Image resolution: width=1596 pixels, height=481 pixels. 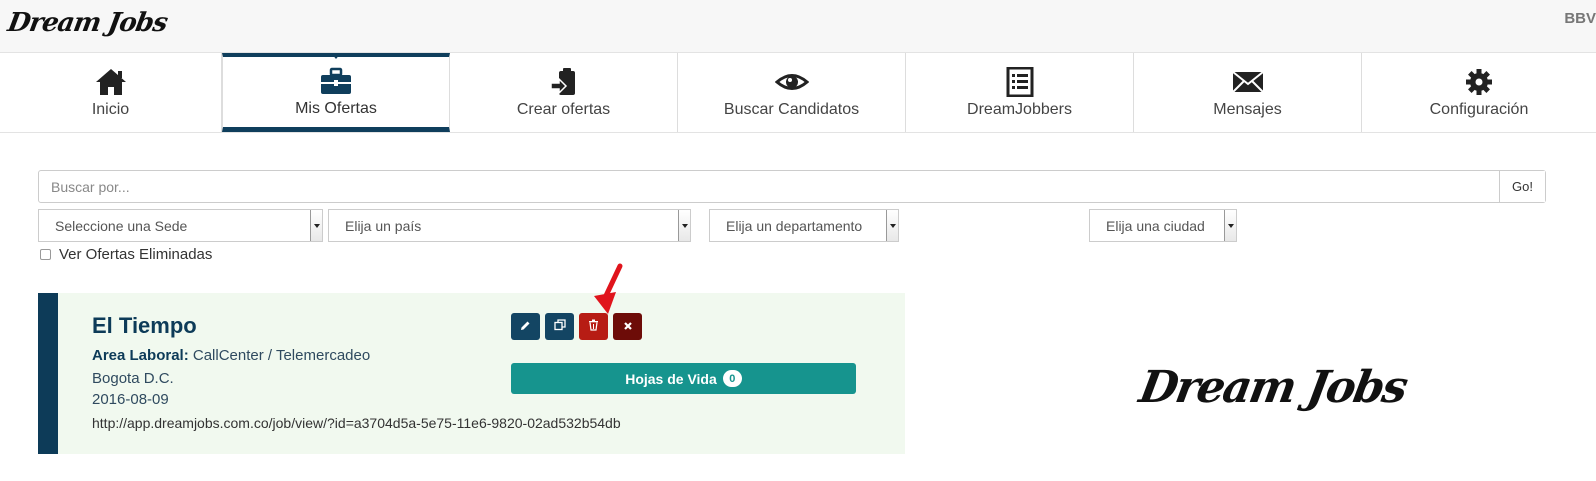 What do you see at coordinates (281, 355) in the screenshot?
I see `offer-area-value: CallCenter / Telemercadeo` at bounding box center [281, 355].